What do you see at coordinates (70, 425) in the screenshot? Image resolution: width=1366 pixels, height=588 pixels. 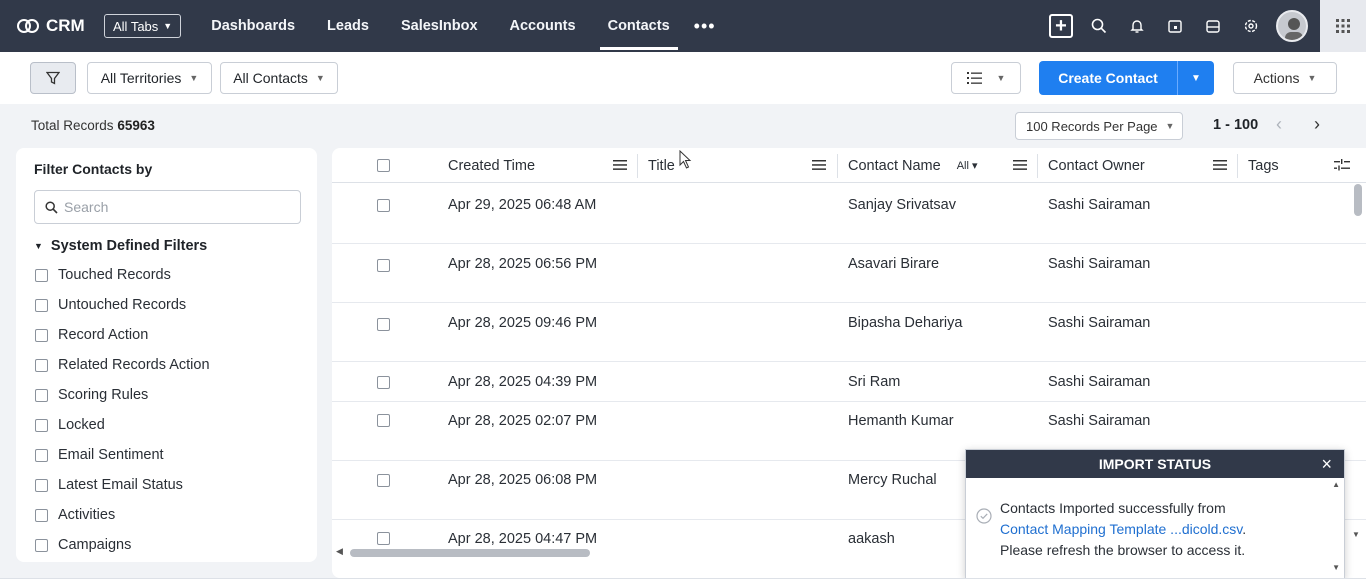 I see `filter-option: Locked` at bounding box center [70, 425].